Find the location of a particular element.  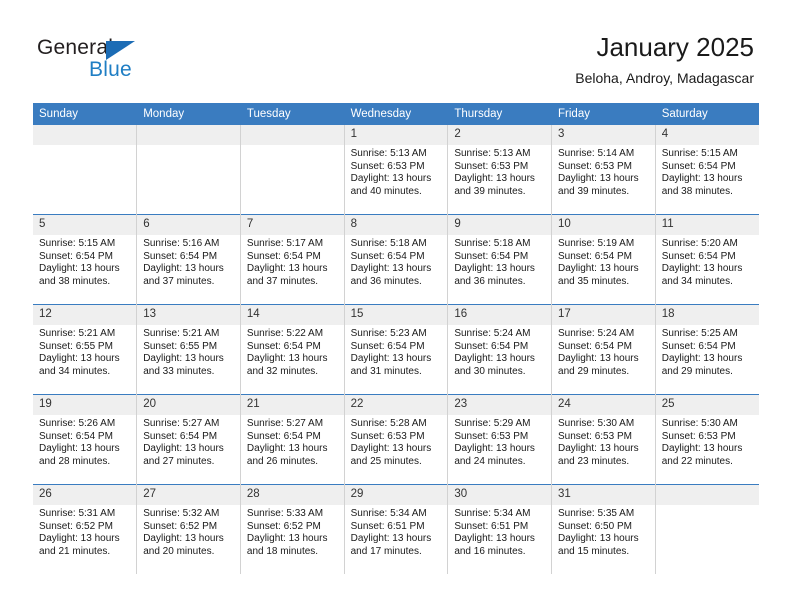

general-blue-logo: General Blue is located at coordinates (102, 61).